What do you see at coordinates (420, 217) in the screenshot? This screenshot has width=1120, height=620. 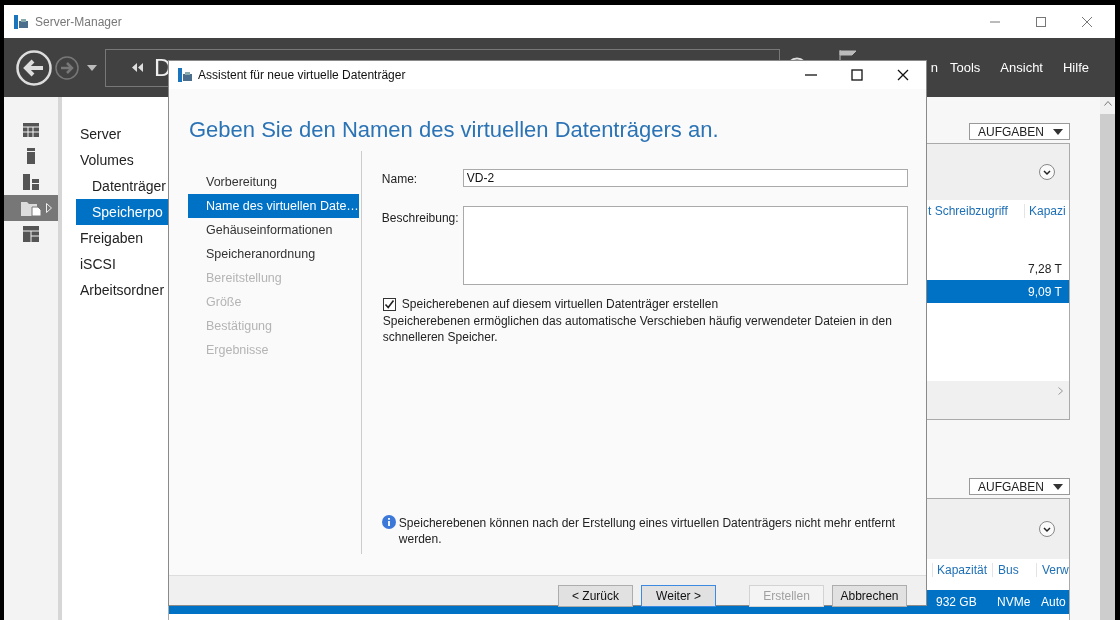 I see `field-label: Beschreibung:` at bounding box center [420, 217].